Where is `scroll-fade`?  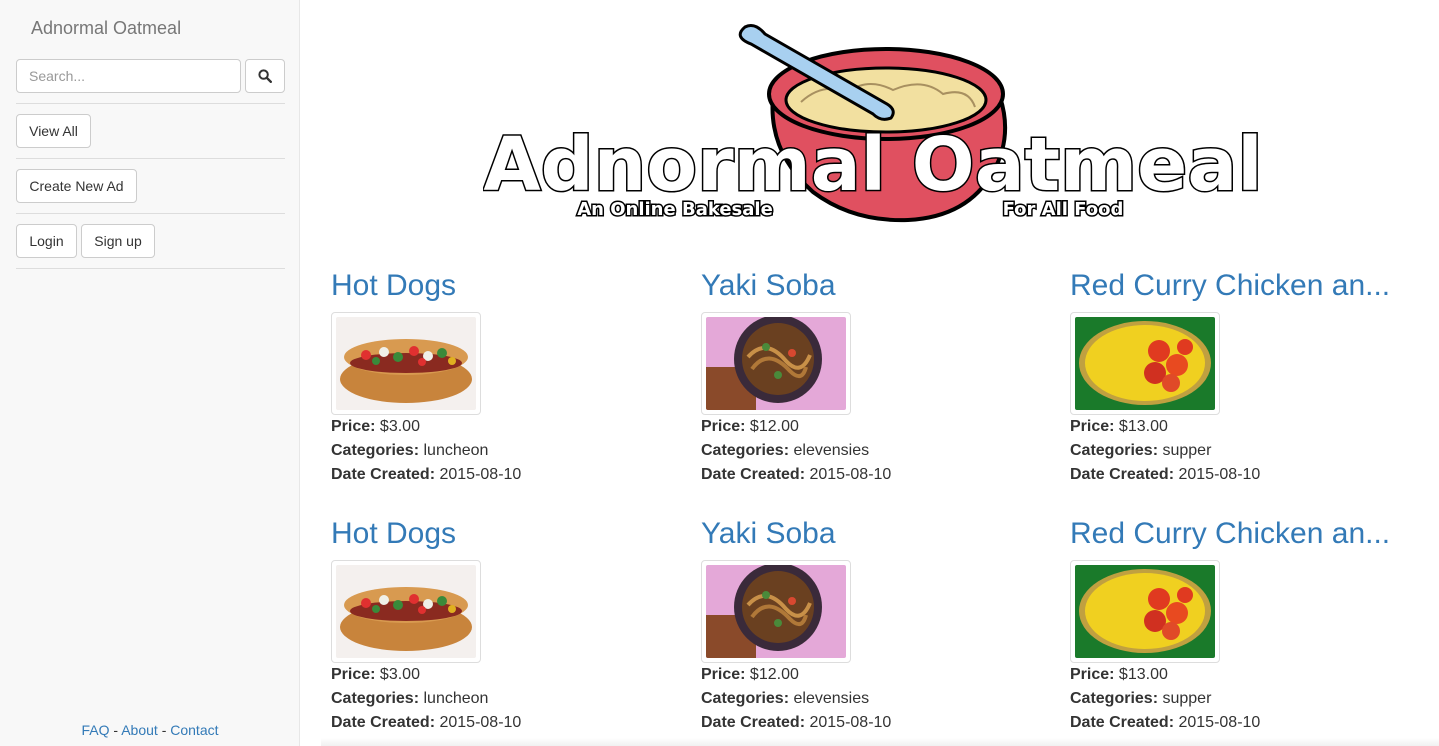 scroll-fade is located at coordinates (880, 742).